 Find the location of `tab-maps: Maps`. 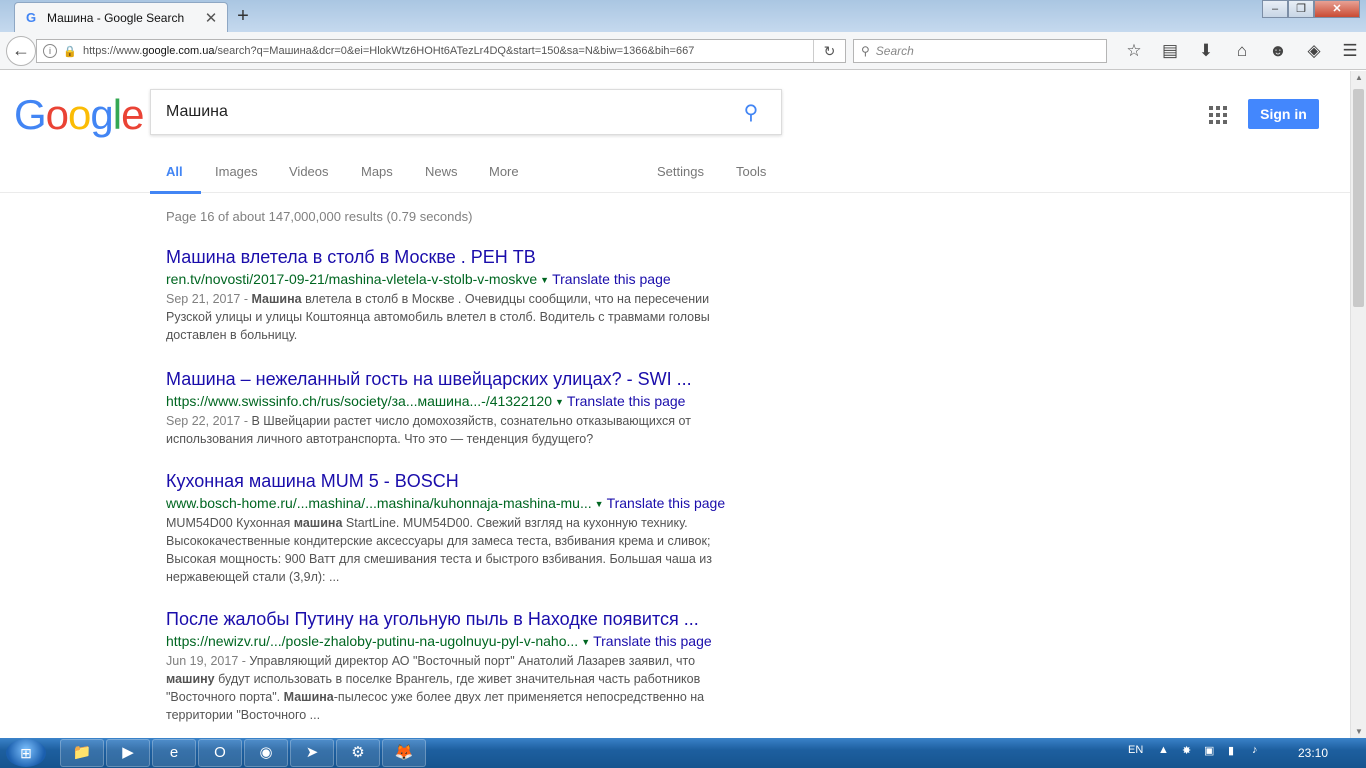

tab-maps: Maps is located at coordinates (377, 171).